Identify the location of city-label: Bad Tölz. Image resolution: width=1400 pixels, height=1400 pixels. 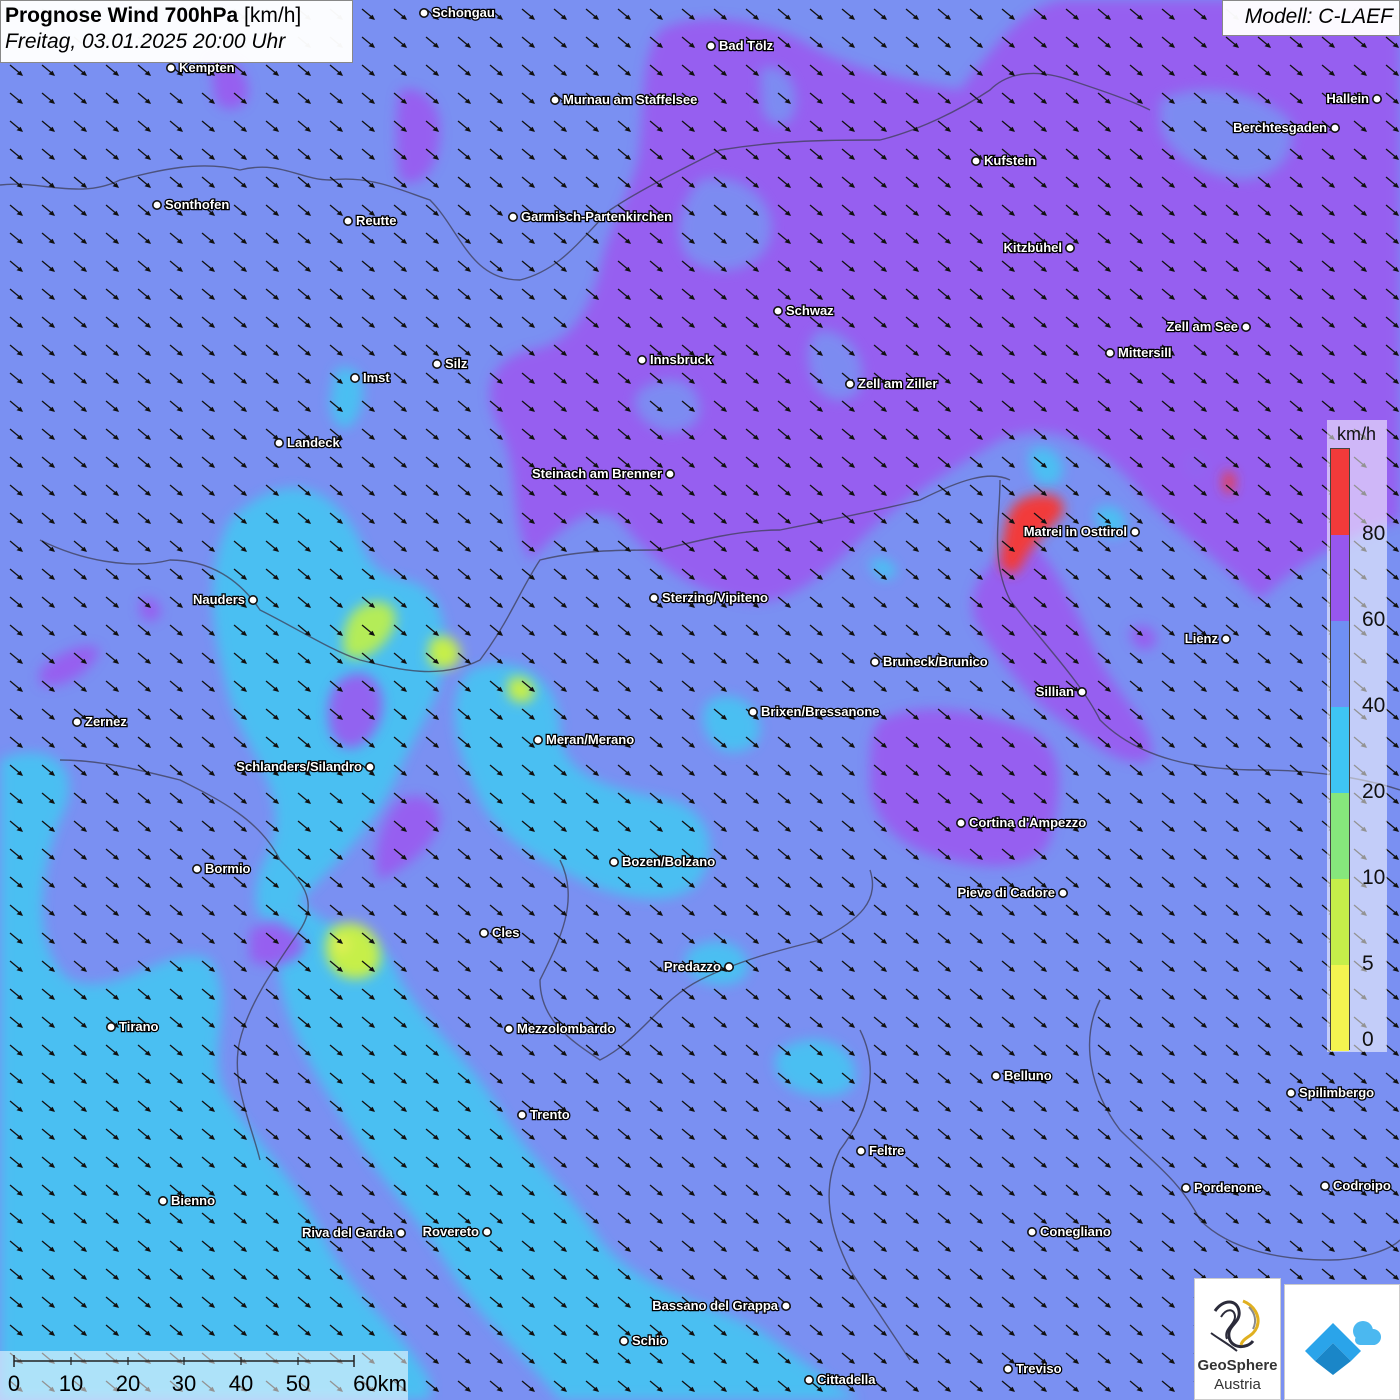
(746, 45).